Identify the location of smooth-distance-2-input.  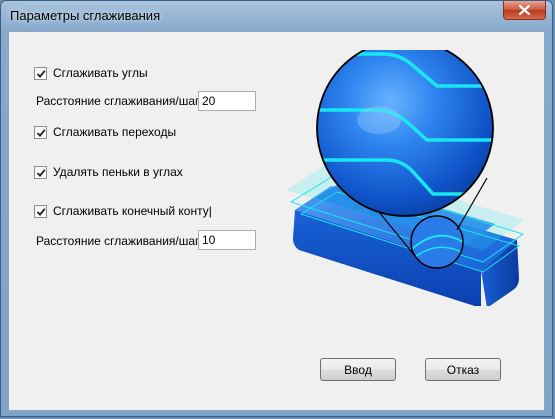
(227, 240).